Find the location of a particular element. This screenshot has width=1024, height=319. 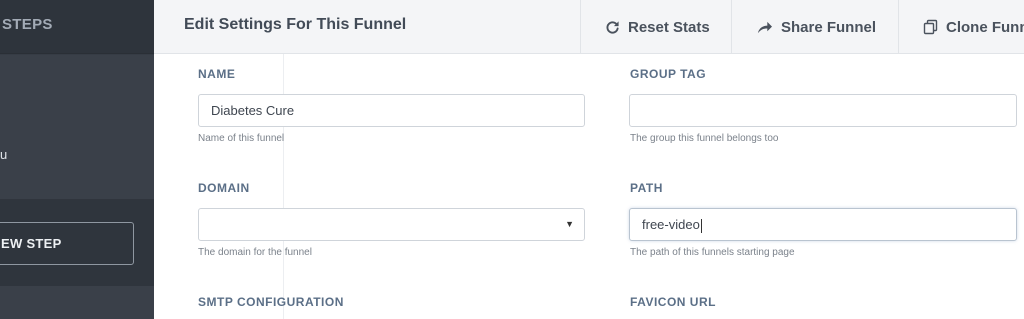

reset-stats-label: Reset Stats is located at coordinates (669, 27).